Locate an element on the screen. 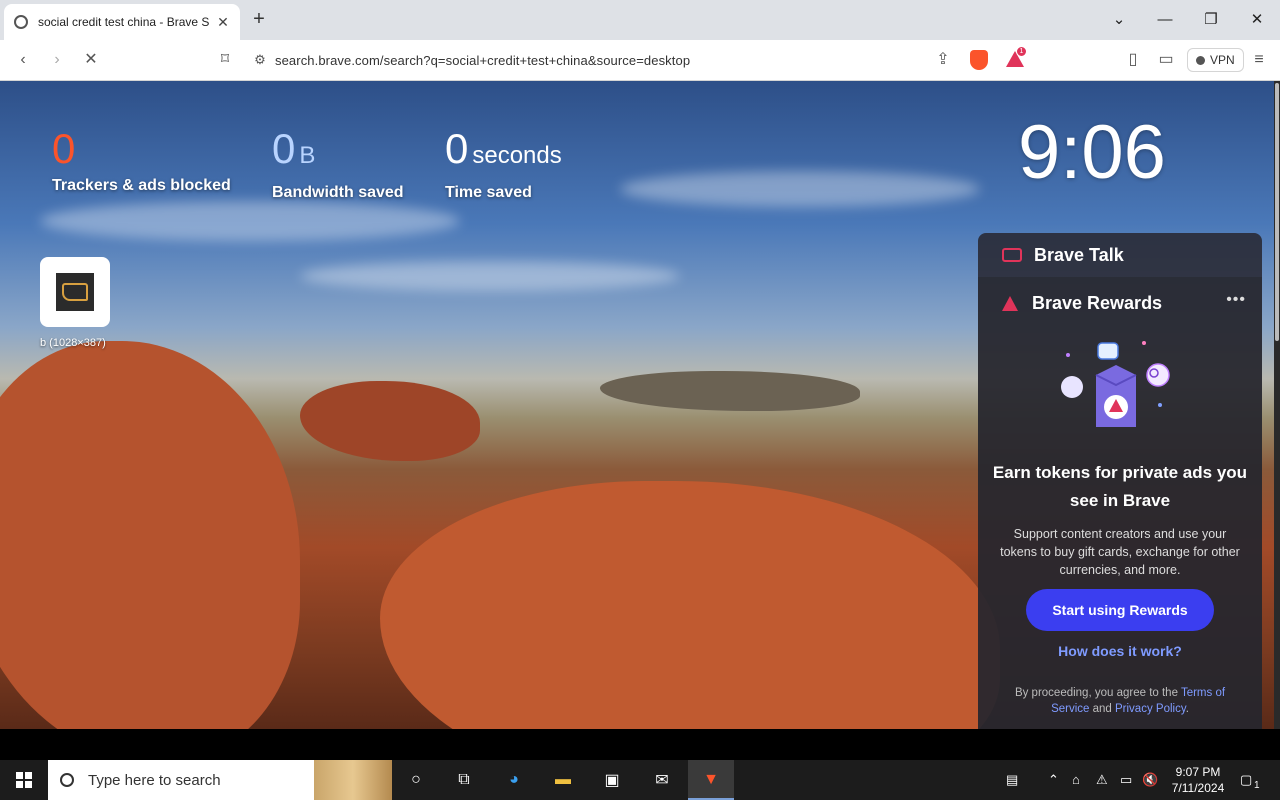 The width and height of the screenshot is (1280, 800). share-icon: ⇪ is located at coordinates (943, 60).